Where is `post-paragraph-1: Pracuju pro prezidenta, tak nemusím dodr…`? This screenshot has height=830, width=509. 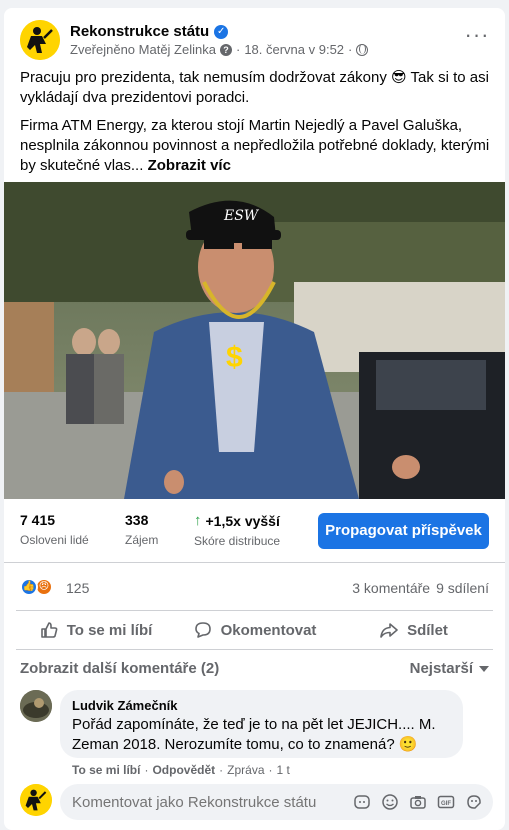 post-paragraph-1: Pracuju pro prezidenta, tak nemusím dodr… is located at coordinates (254, 87).